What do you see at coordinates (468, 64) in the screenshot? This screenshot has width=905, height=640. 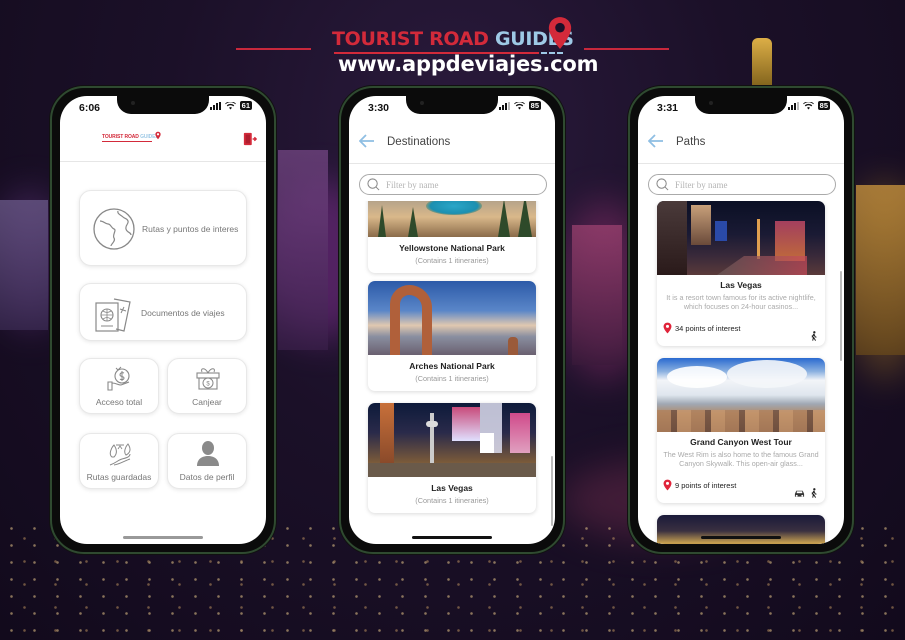 I see `website-url: www.appdeviajes.com` at bounding box center [468, 64].